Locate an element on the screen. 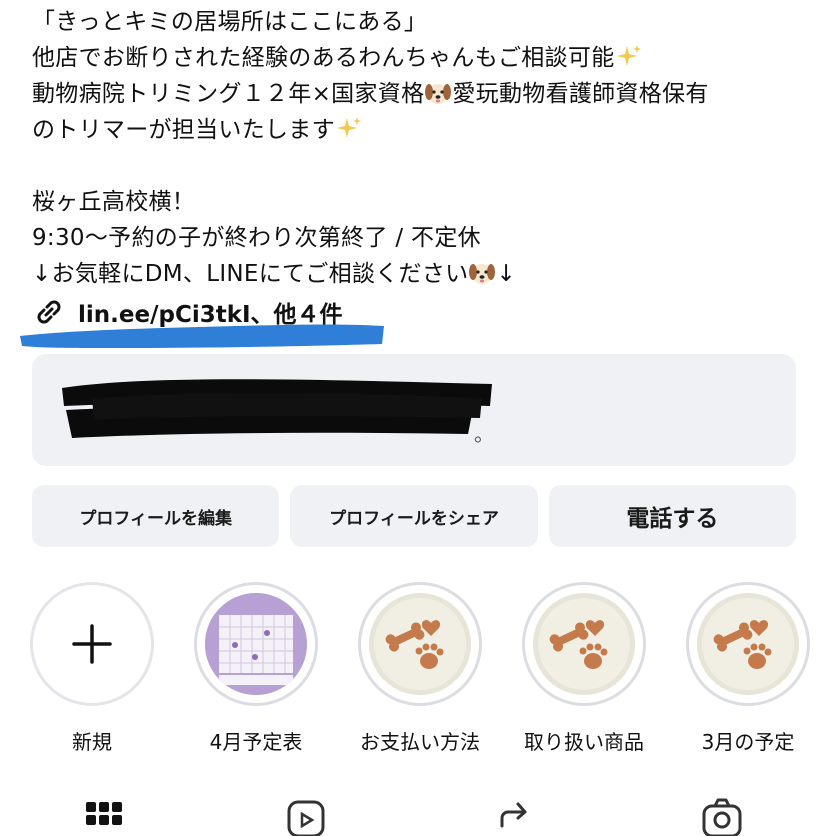  grid-icon is located at coordinates (104, 816).